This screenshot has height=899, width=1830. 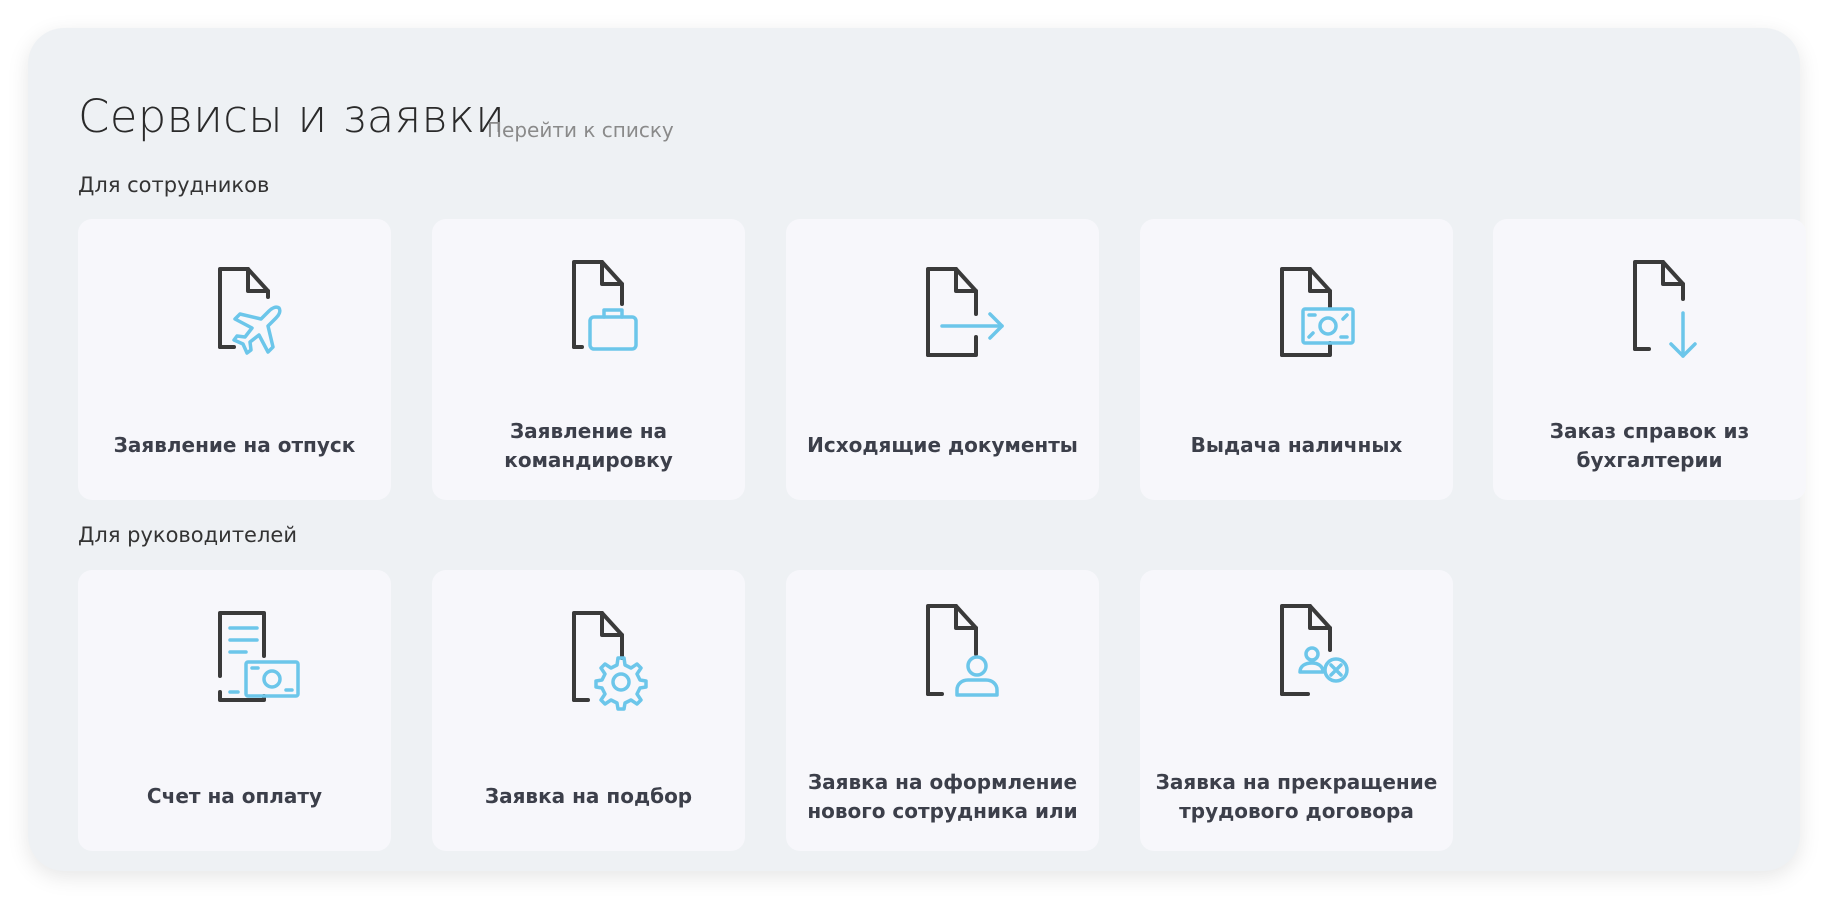 What do you see at coordinates (580, 130) in the screenshot?
I see `go-to-list-link: Перейти к списку` at bounding box center [580, 130].